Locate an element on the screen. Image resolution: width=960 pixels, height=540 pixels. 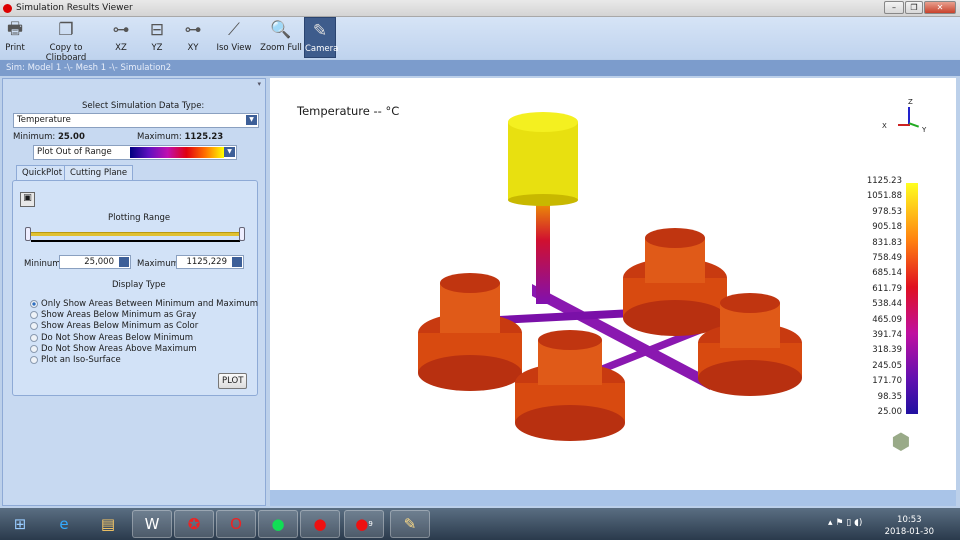
legend-label: 391.74 is located at coordinates (887, 335).